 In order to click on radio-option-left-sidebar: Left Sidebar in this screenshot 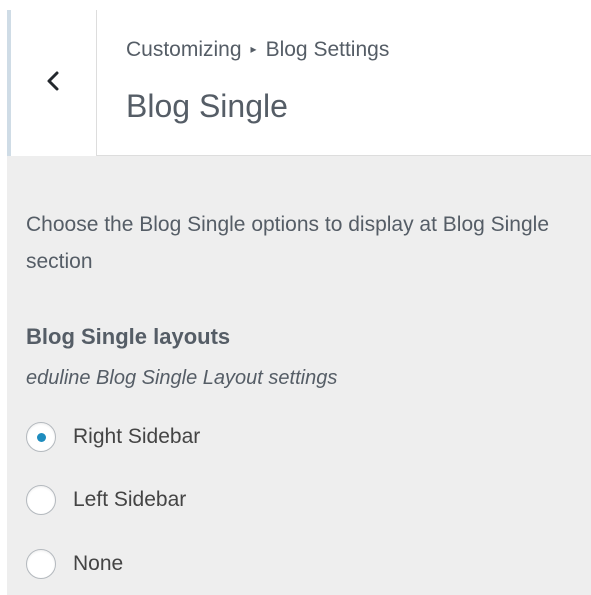, I will do `click(106, 500)`.